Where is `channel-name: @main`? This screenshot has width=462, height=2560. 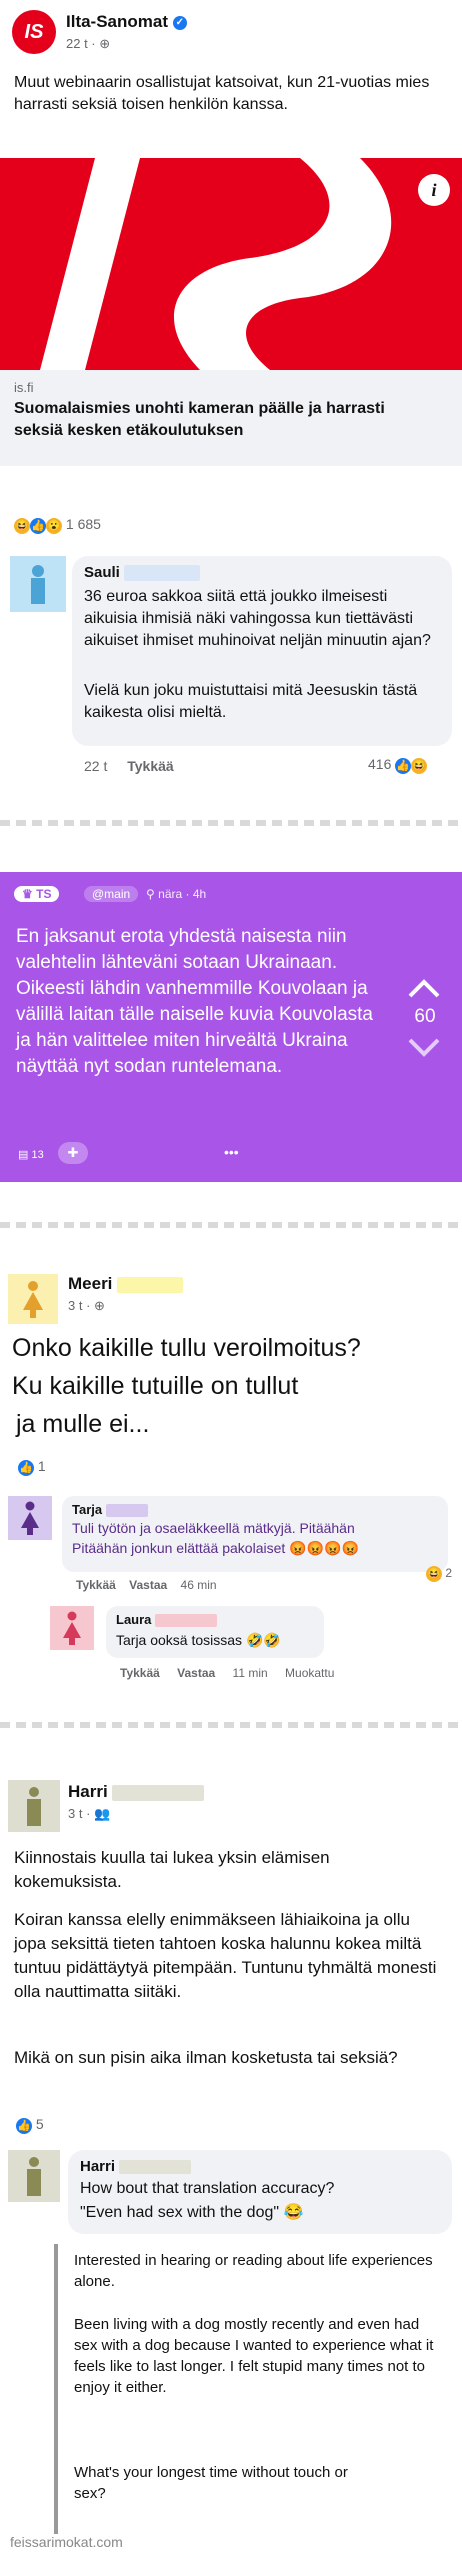
channel-name: @main is located at coordinates (111, 894).